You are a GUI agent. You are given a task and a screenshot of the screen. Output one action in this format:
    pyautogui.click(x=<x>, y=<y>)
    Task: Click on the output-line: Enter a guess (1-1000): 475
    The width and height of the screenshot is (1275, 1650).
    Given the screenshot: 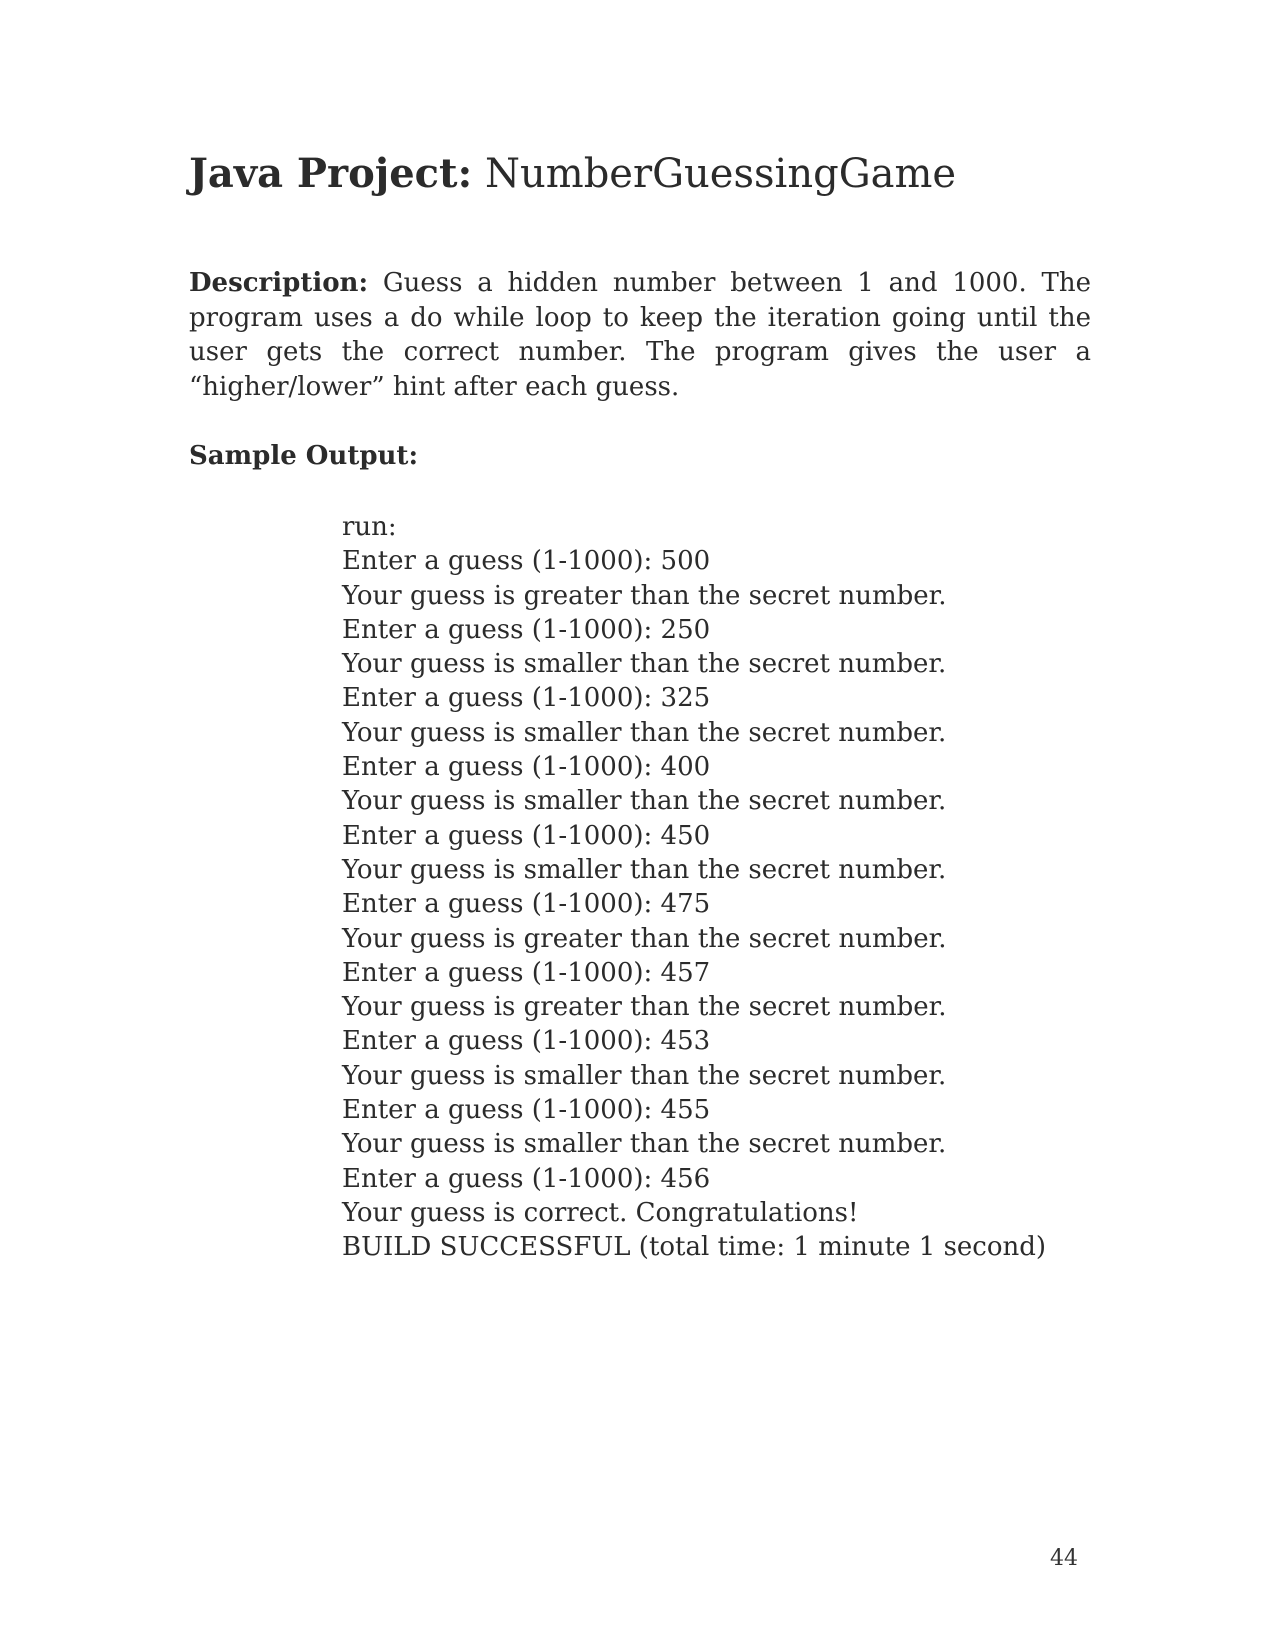 What is the action you would take?
    pyautogui.click(x=526, y=904)
    